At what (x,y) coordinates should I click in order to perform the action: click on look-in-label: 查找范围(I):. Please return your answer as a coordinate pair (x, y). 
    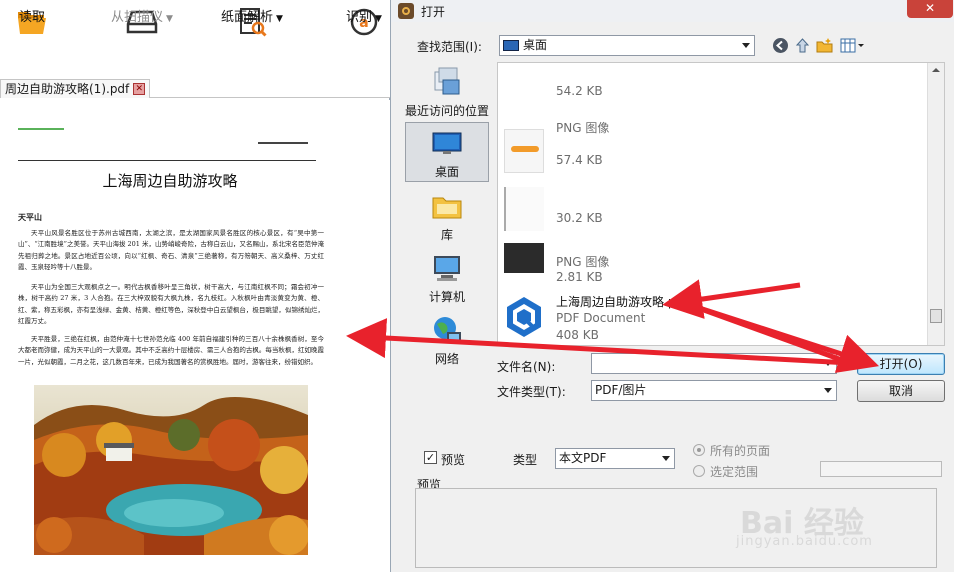
    Looking at the image, I should click on (449, 47).